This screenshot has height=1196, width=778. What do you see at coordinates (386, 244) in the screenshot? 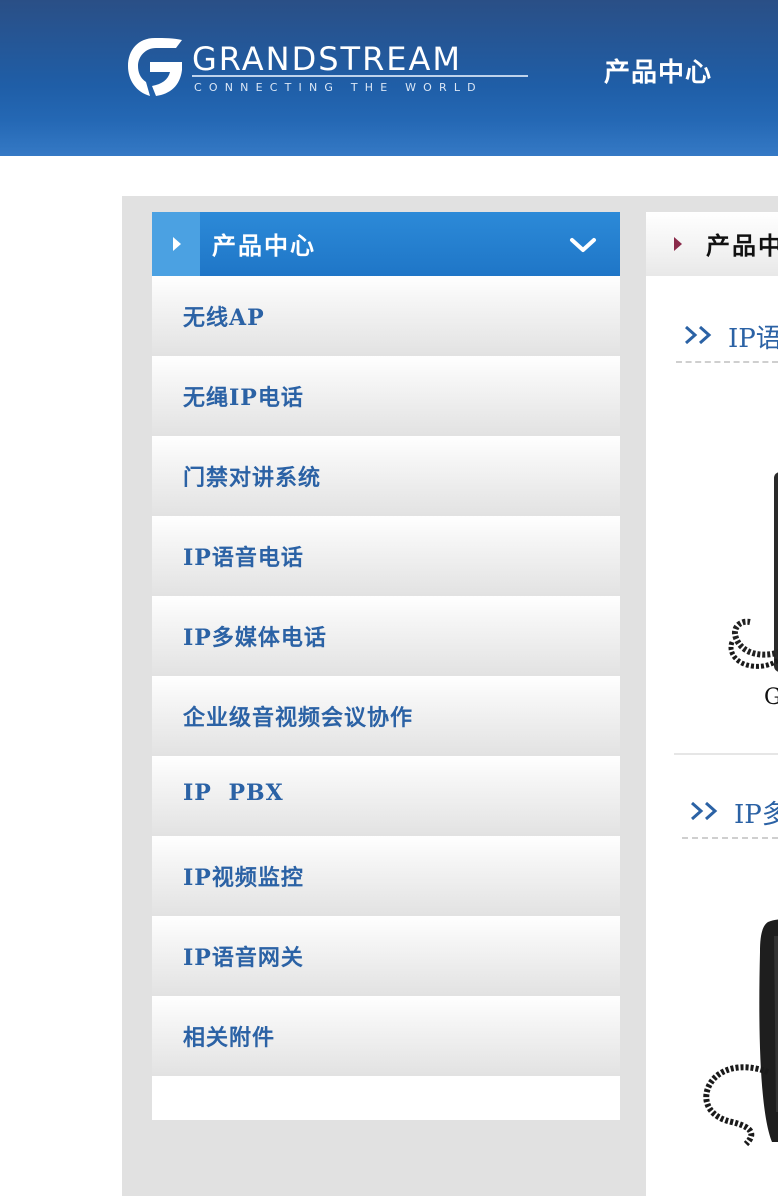
I see `sidebar-header: 产品中心` at bounding box center [386, 244].